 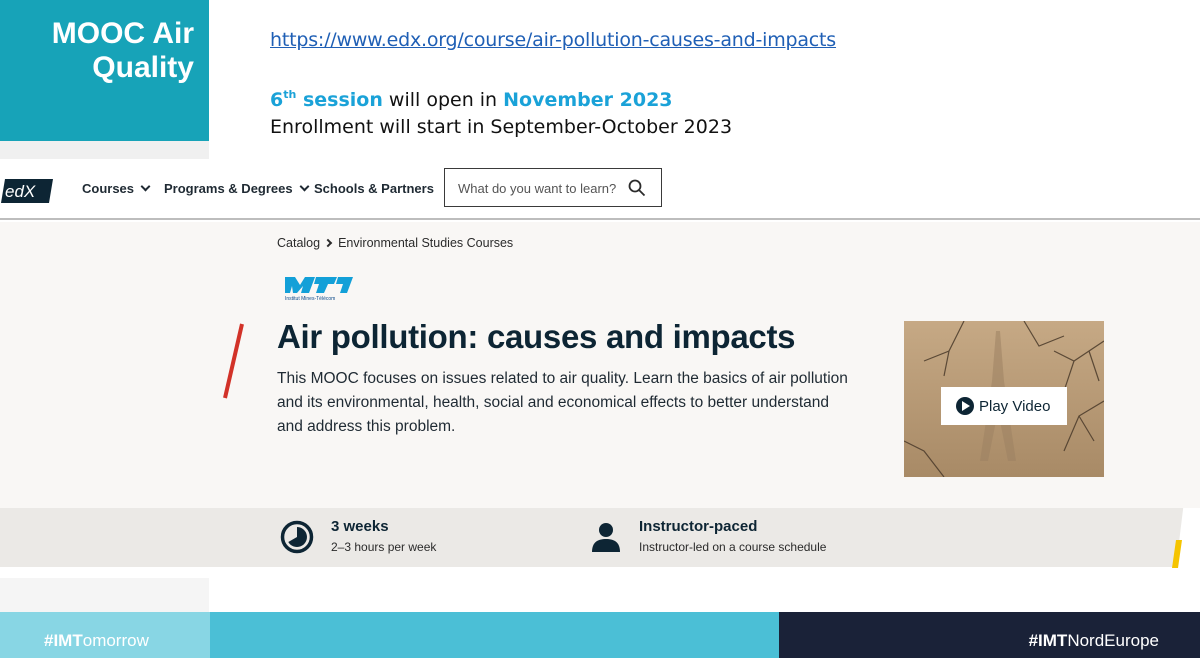 I want to click on session-middle-text: will open in, so click(x=443, y=100).